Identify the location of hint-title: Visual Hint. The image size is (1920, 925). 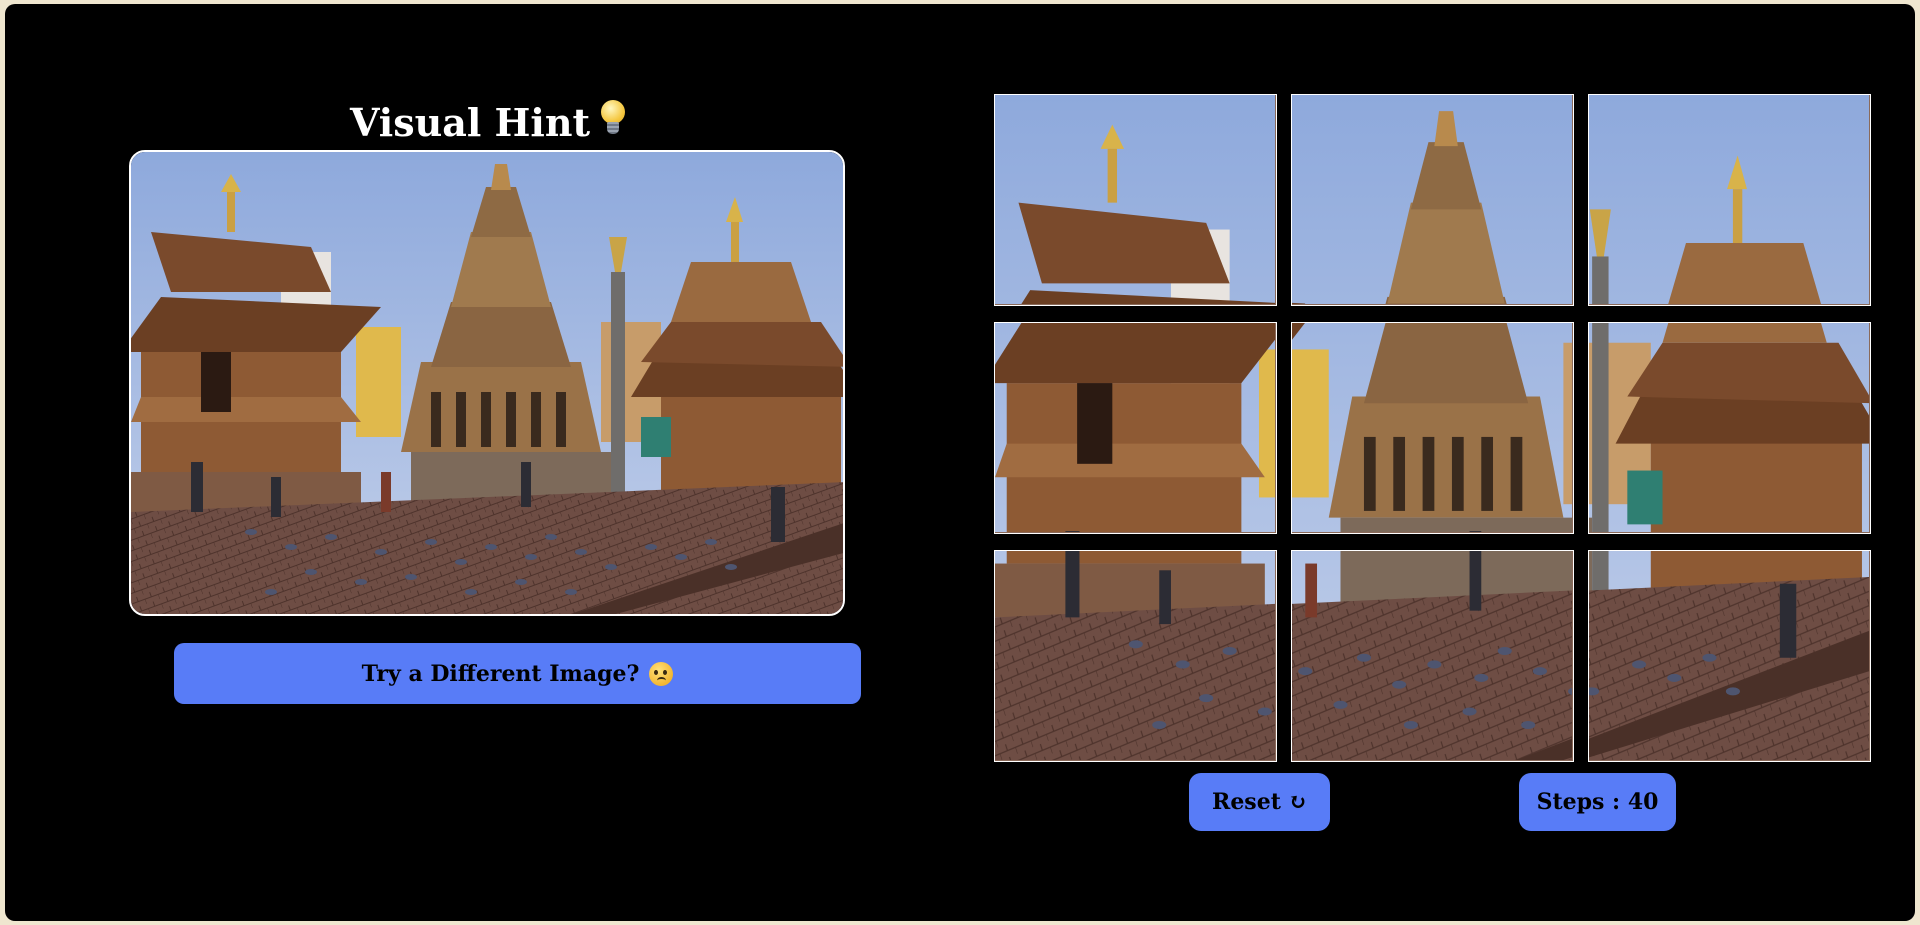
(488, 123).